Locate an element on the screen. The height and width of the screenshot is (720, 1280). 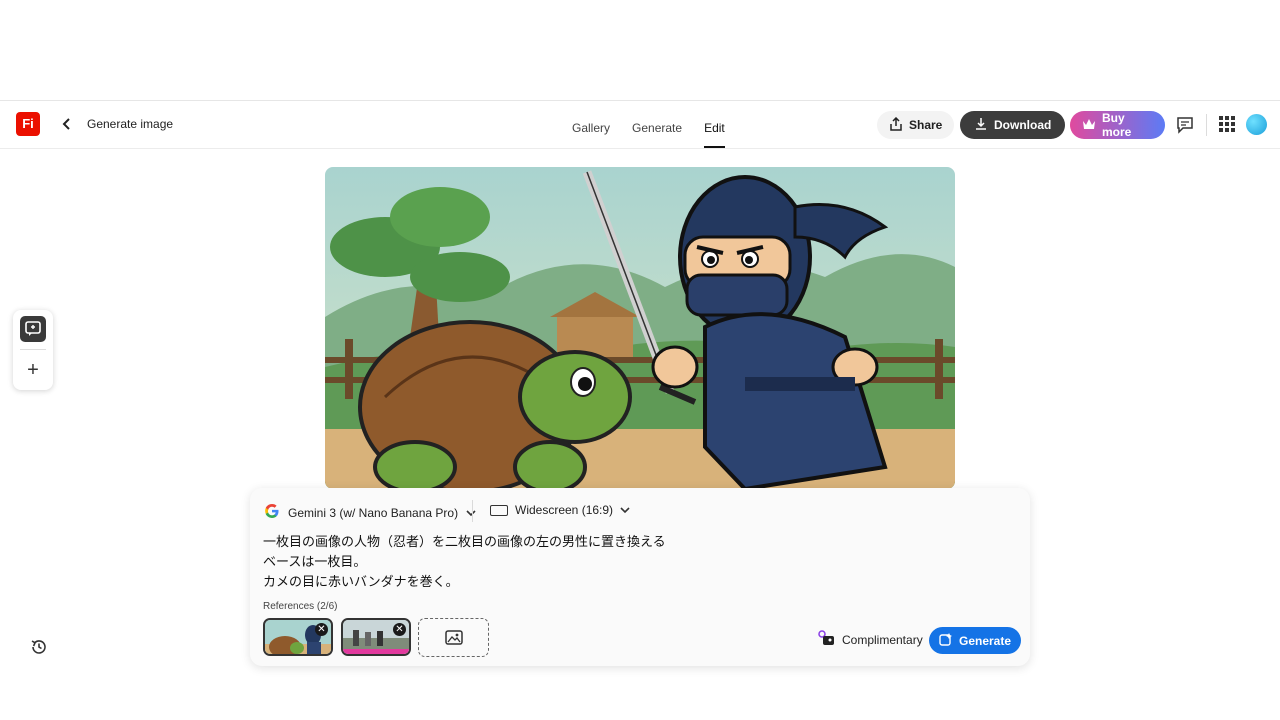
avatar is located at coordinates (1256, 124).